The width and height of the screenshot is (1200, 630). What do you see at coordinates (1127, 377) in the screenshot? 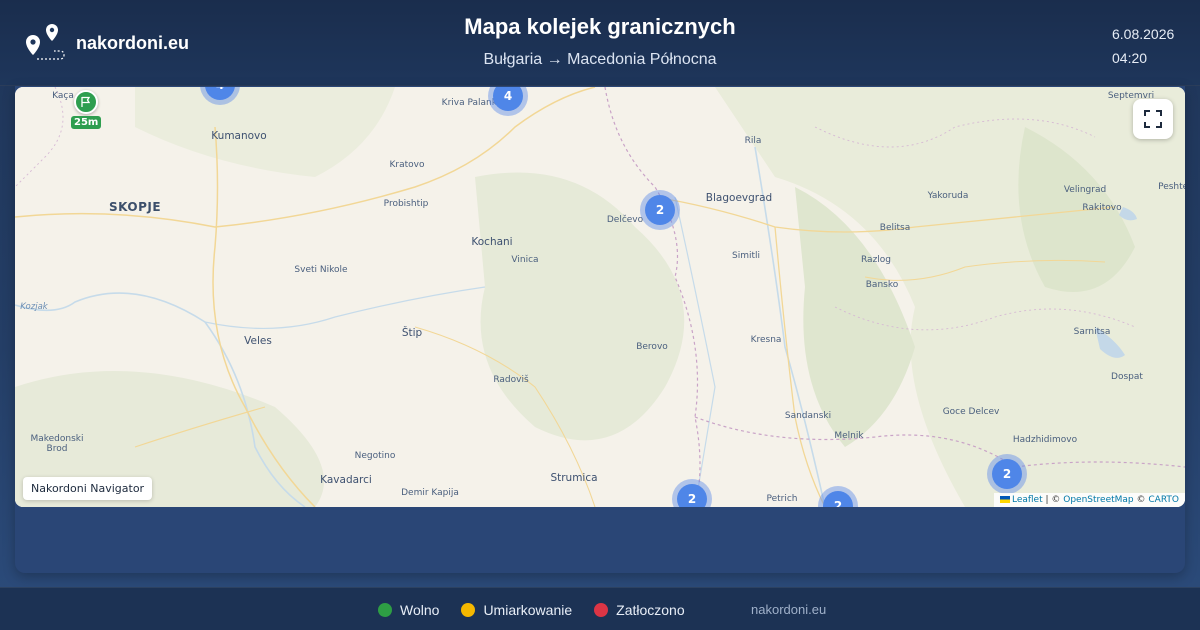
I see `place-label: Dospat` at bounding box center [1127, 377].